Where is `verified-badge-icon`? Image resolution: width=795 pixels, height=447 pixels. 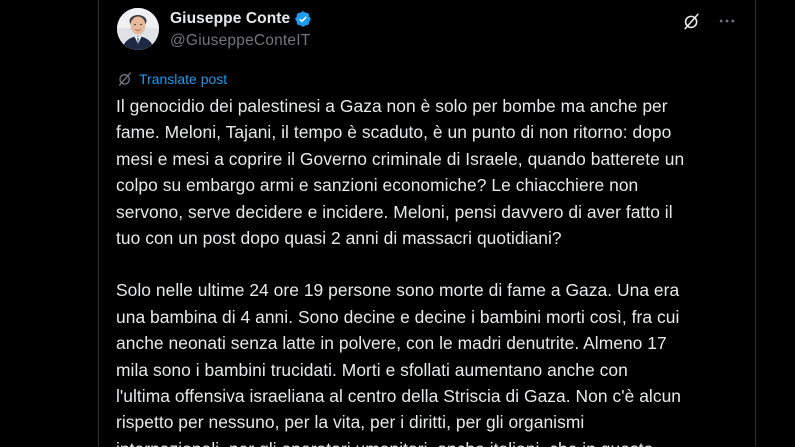
verified-badge-icon is located at coordinates (303, 19).